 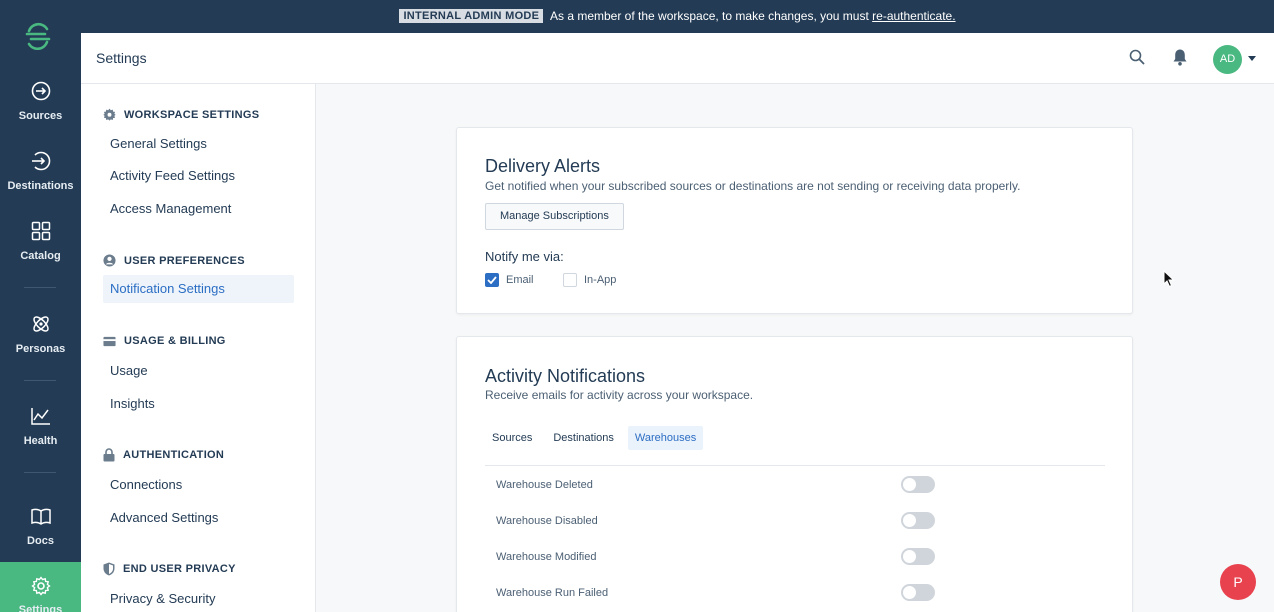 What do you see at coordinates (512, 438) in the screenshot?
I see `tab-sources: Sources` at bounding box center [512, 438].